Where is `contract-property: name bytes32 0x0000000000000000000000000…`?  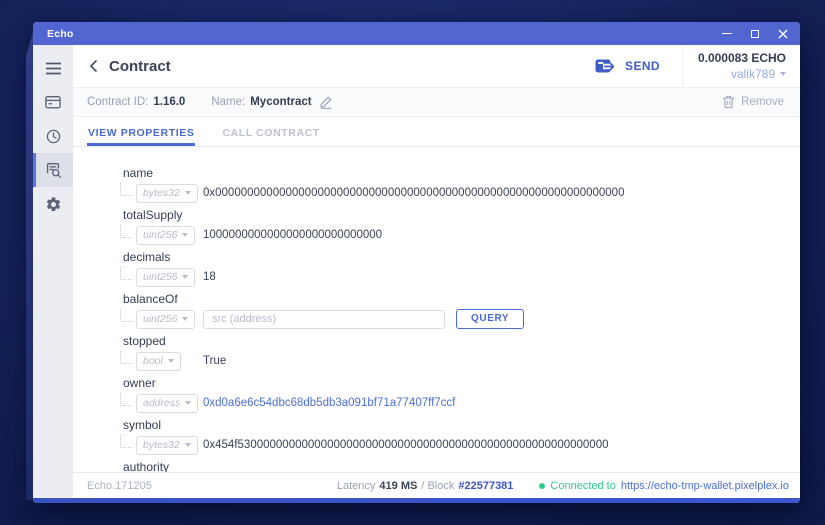 contract-property: name bytes32 0x0000000000000000000000000… is located at coordinates (436, 188).